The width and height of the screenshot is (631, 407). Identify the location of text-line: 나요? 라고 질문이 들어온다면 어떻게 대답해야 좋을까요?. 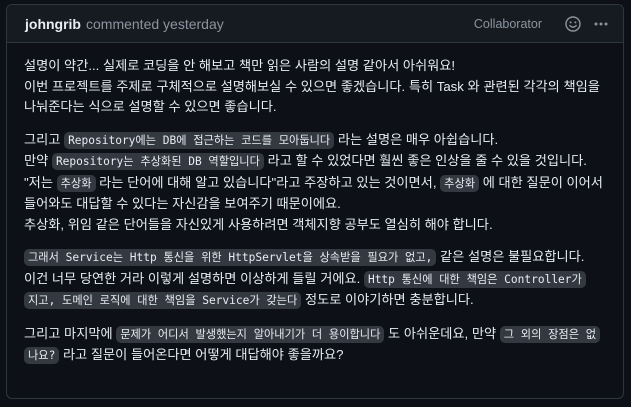
(315, 356).